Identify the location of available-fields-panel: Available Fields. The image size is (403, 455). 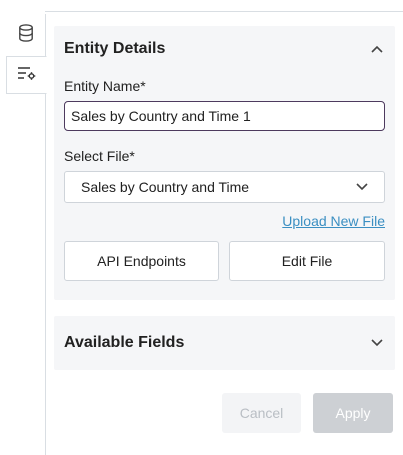
(224, 343).